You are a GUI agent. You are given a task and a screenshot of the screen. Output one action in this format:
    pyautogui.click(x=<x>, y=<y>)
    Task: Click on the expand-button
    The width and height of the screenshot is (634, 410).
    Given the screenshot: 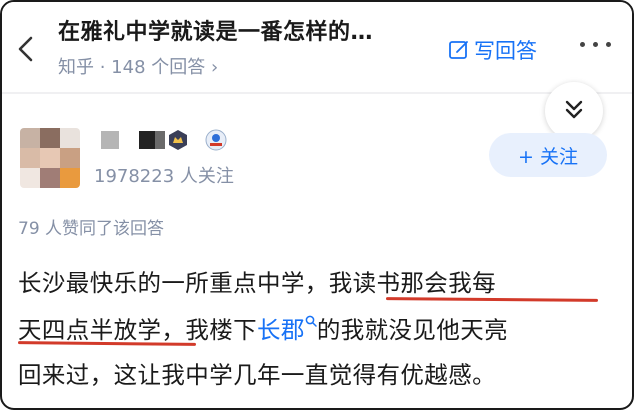 What is the action you would take?
    pyautogui.click(x=574, y=111)
    